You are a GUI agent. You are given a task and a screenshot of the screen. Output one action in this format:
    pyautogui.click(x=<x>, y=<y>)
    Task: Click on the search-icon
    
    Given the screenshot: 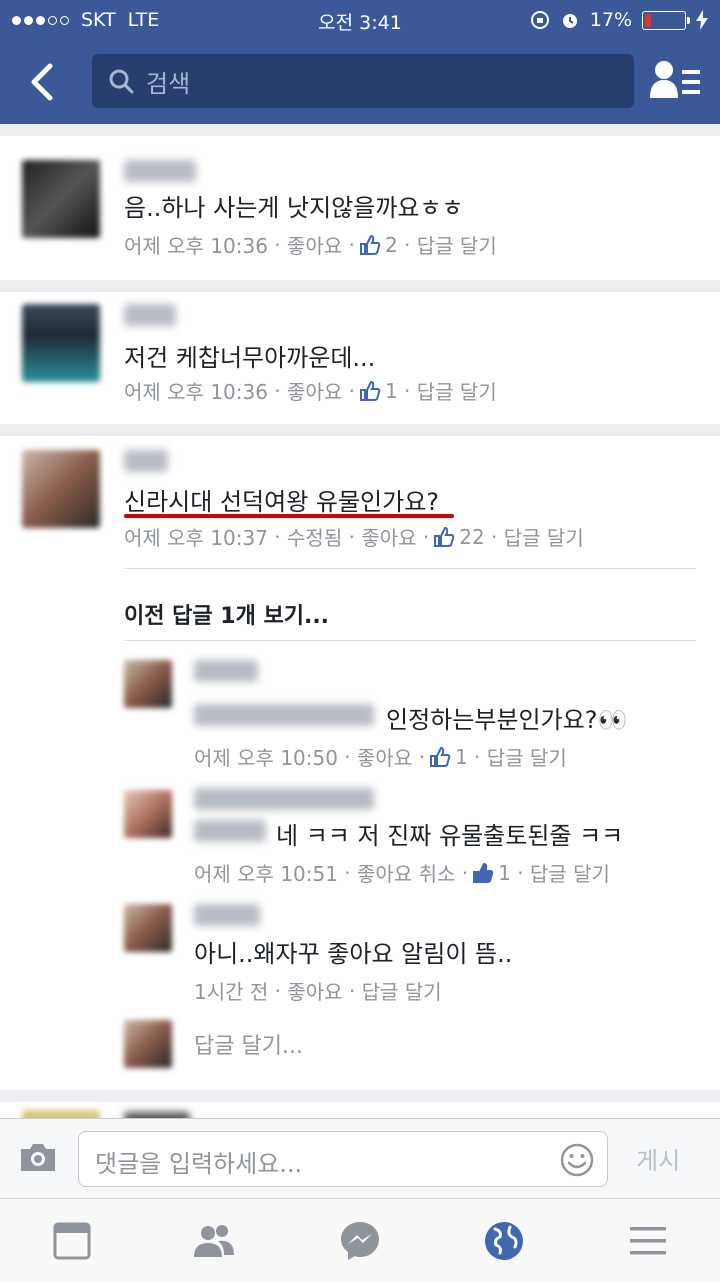 What is the action you would take?
    pyautogui.click(x=121, y=81)
    